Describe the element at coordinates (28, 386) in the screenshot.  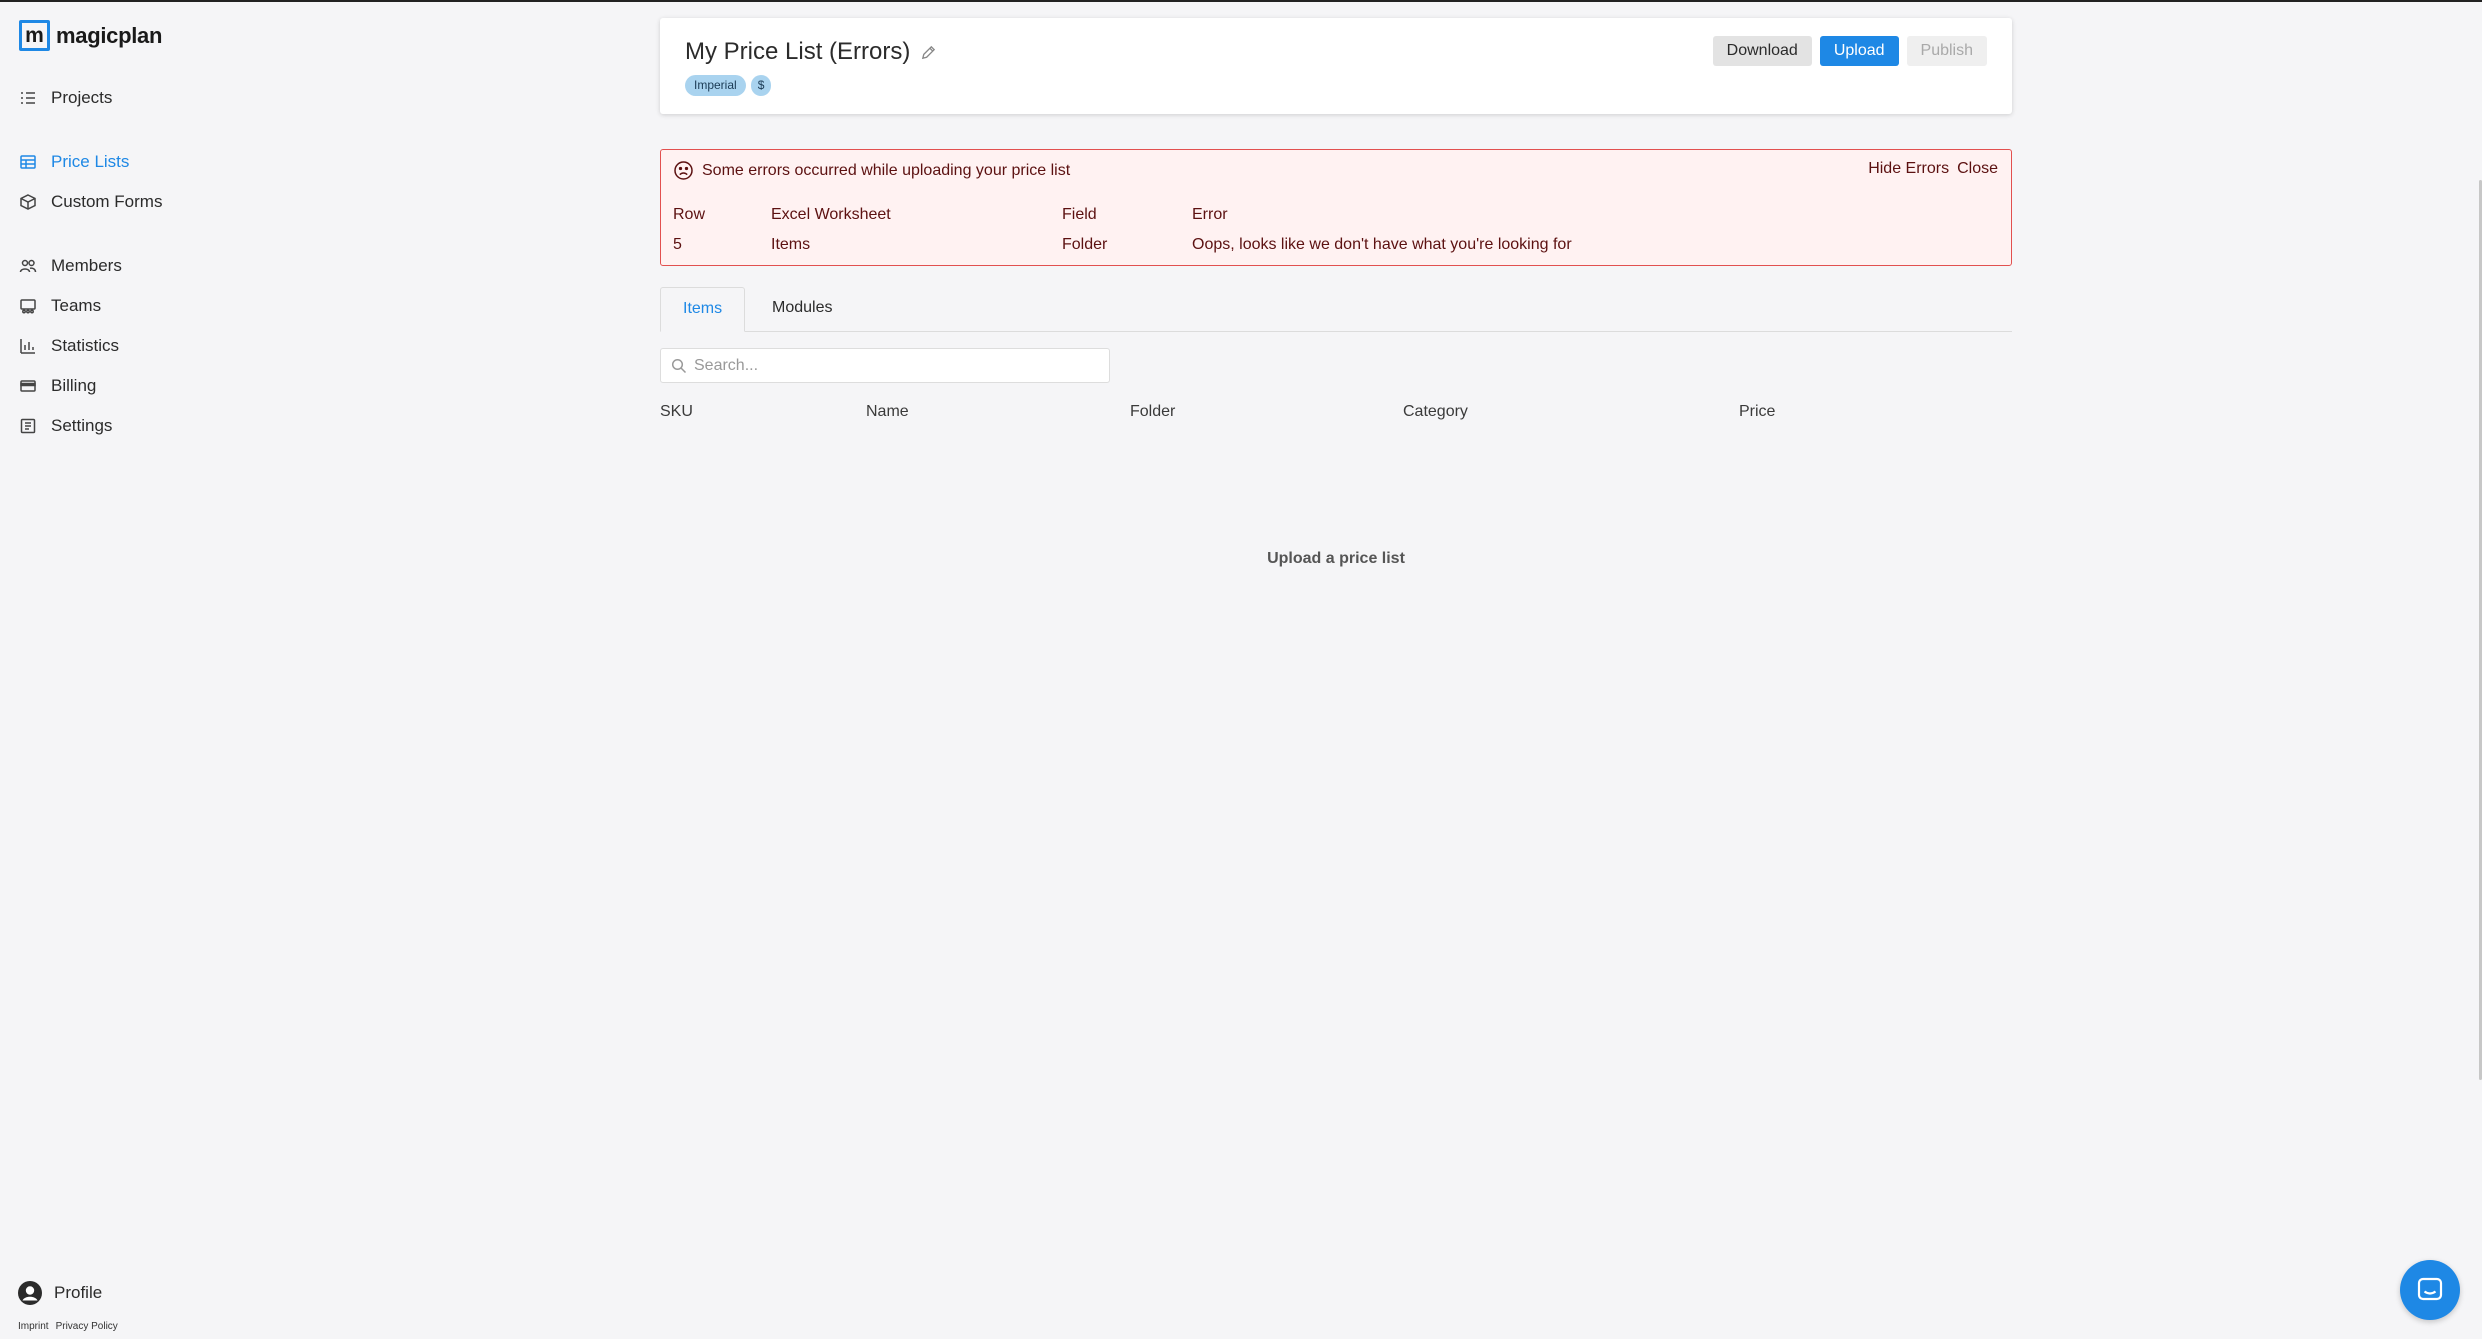
I see `credit-card-icon` at that location.